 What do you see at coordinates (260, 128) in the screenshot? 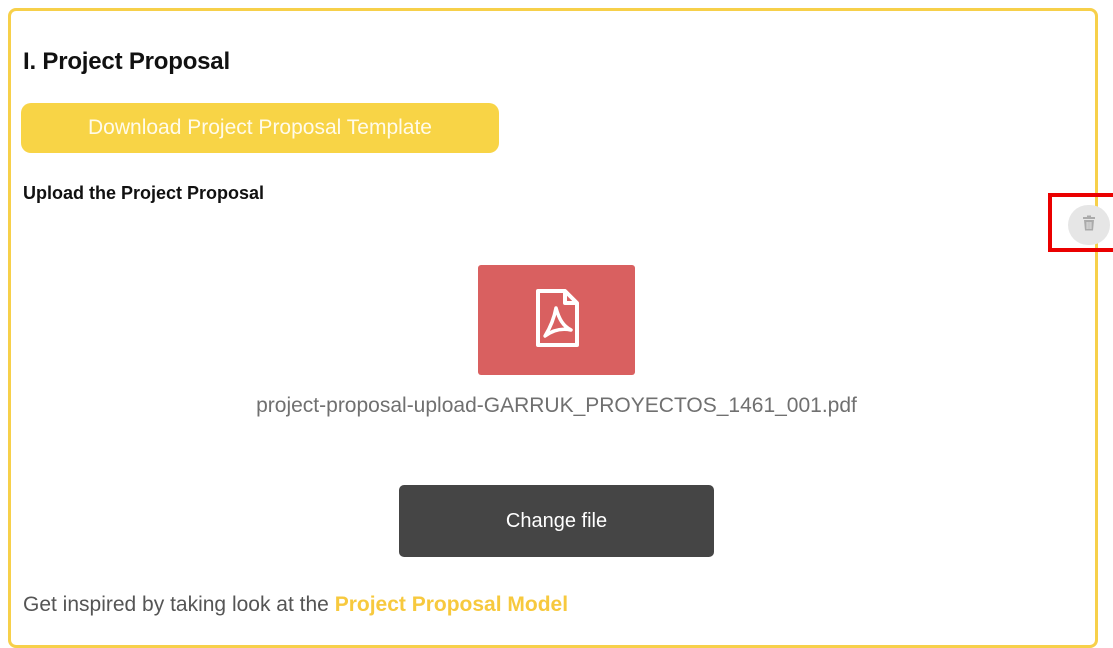
I see `download-template-button: Download Project Proposal Template` at bounding box center [260, 128].